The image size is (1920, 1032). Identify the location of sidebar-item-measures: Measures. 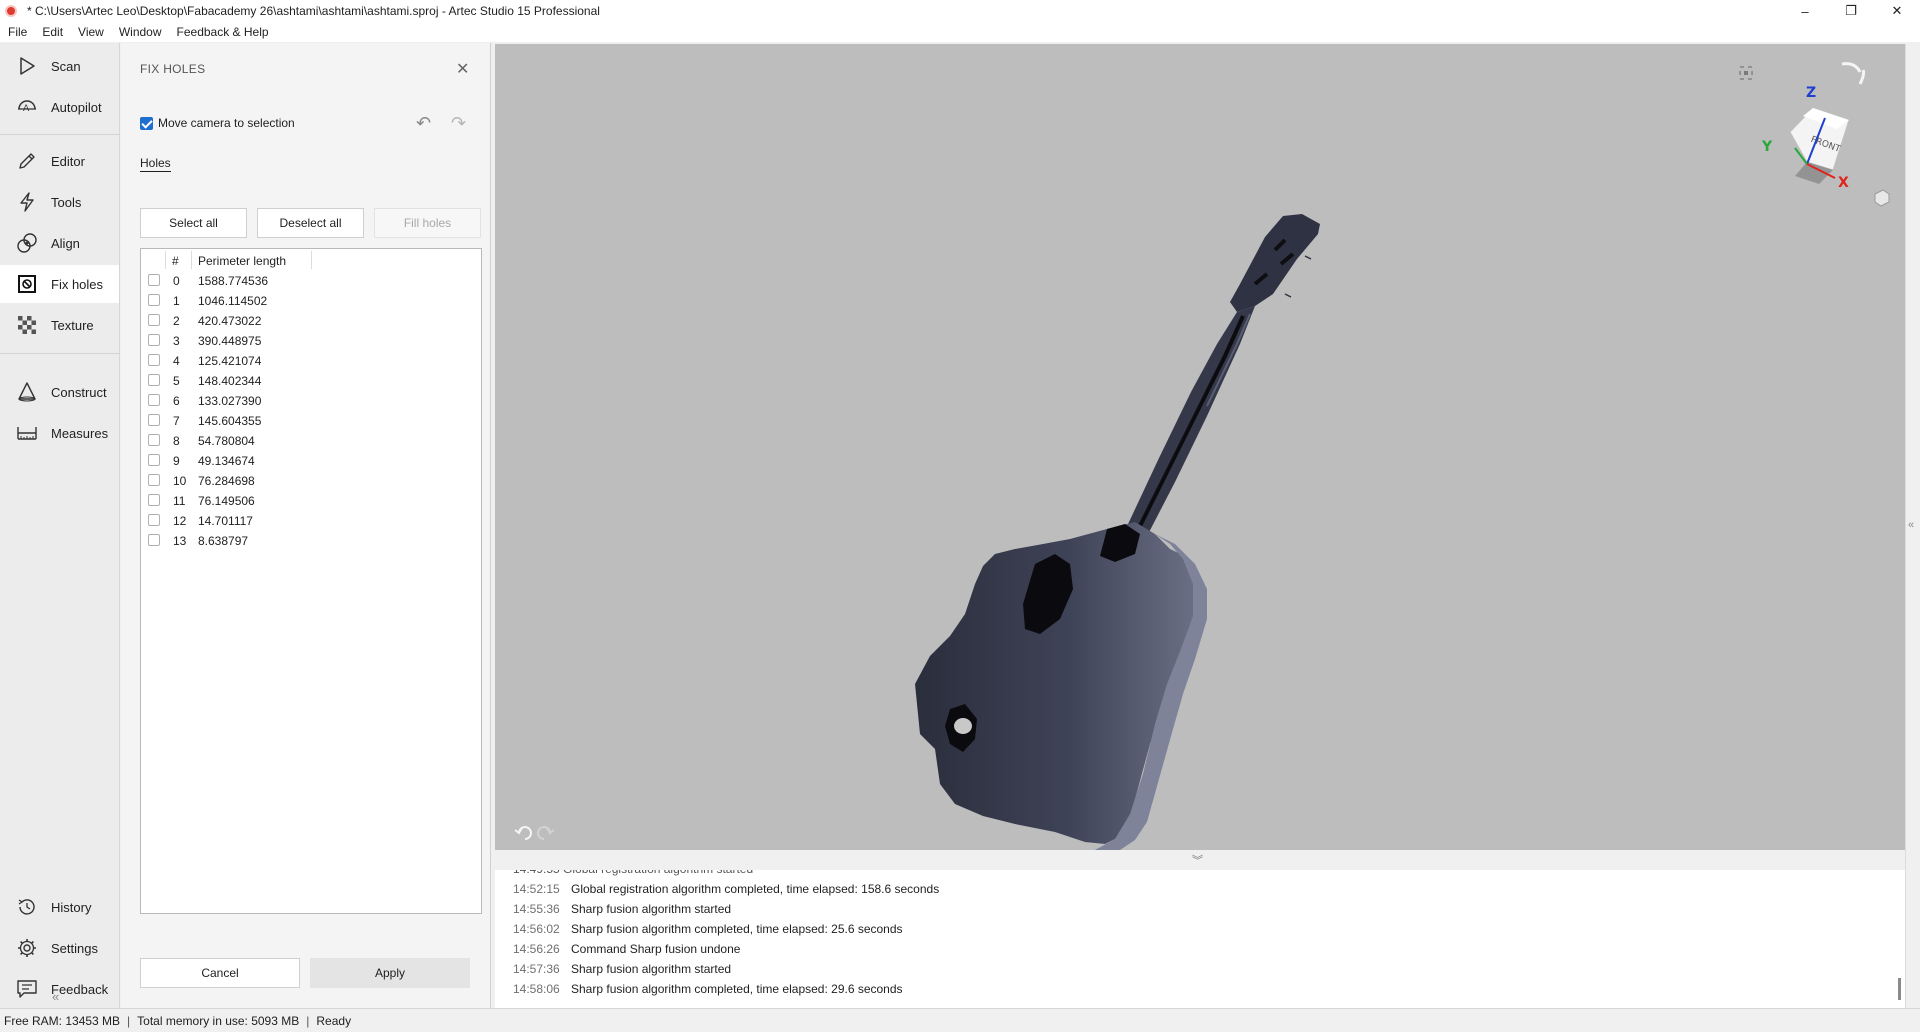
(59, 433).